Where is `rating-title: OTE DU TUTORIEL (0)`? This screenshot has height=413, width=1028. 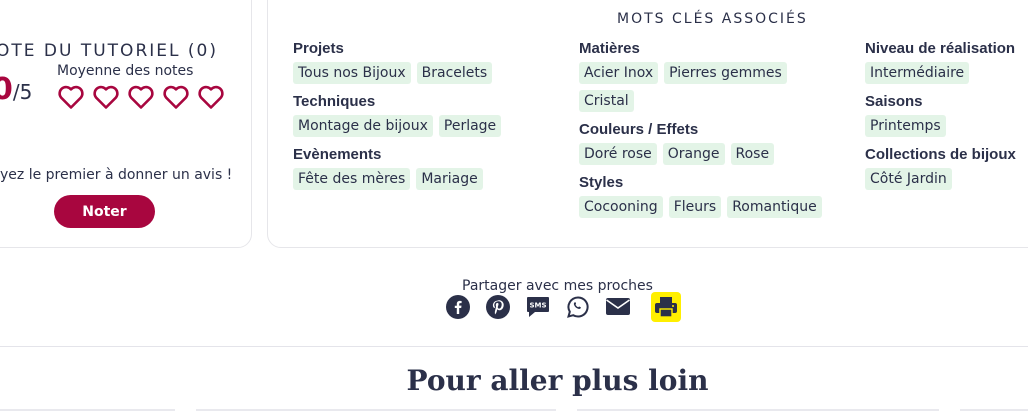 rating-title: OTE DU TUTORIEL (0) is located at coordinates (109, 51).